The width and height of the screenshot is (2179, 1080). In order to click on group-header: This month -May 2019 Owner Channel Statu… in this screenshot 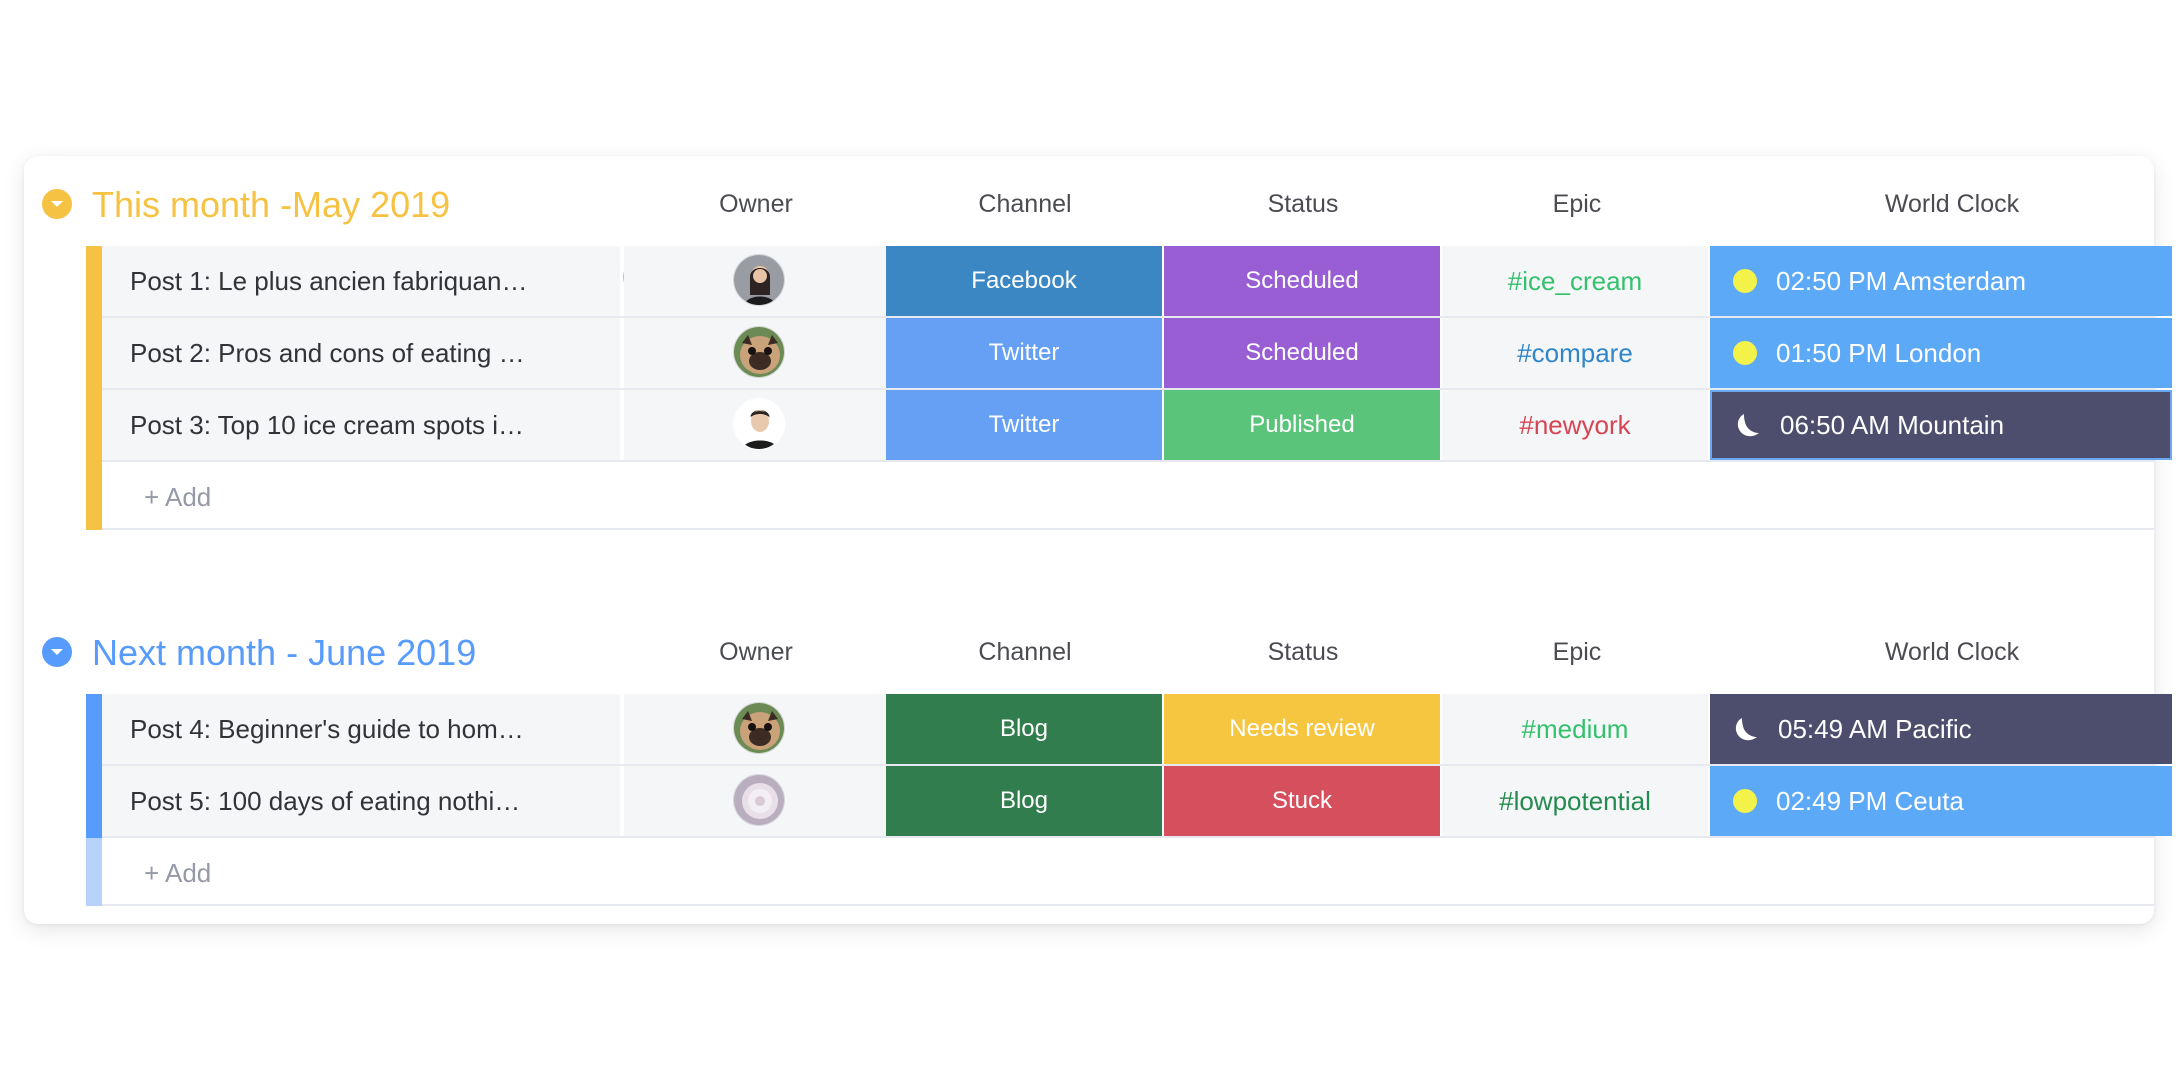, I will do `click(1089, 201)`.